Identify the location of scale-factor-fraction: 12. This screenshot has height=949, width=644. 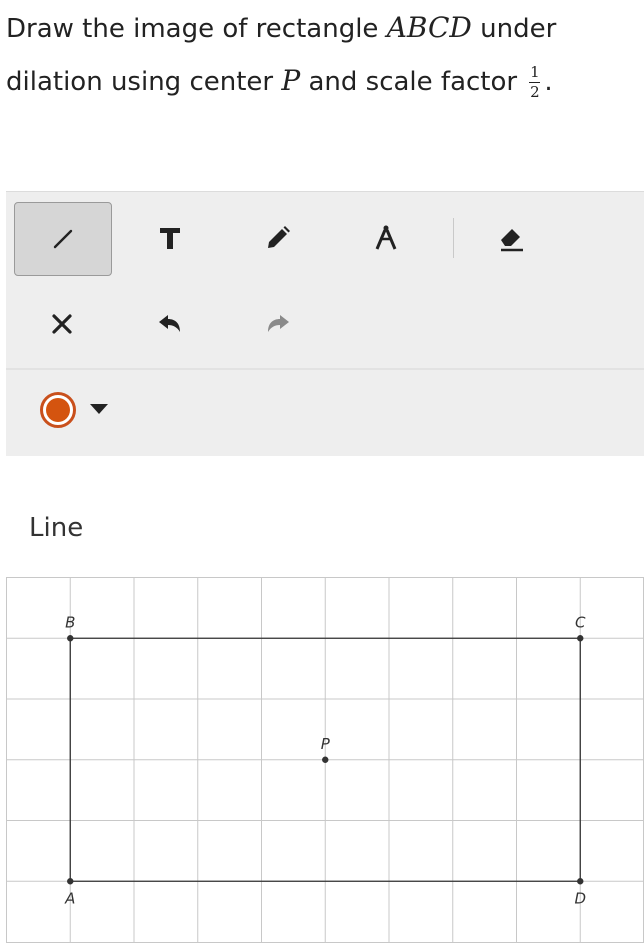
(535, 82).